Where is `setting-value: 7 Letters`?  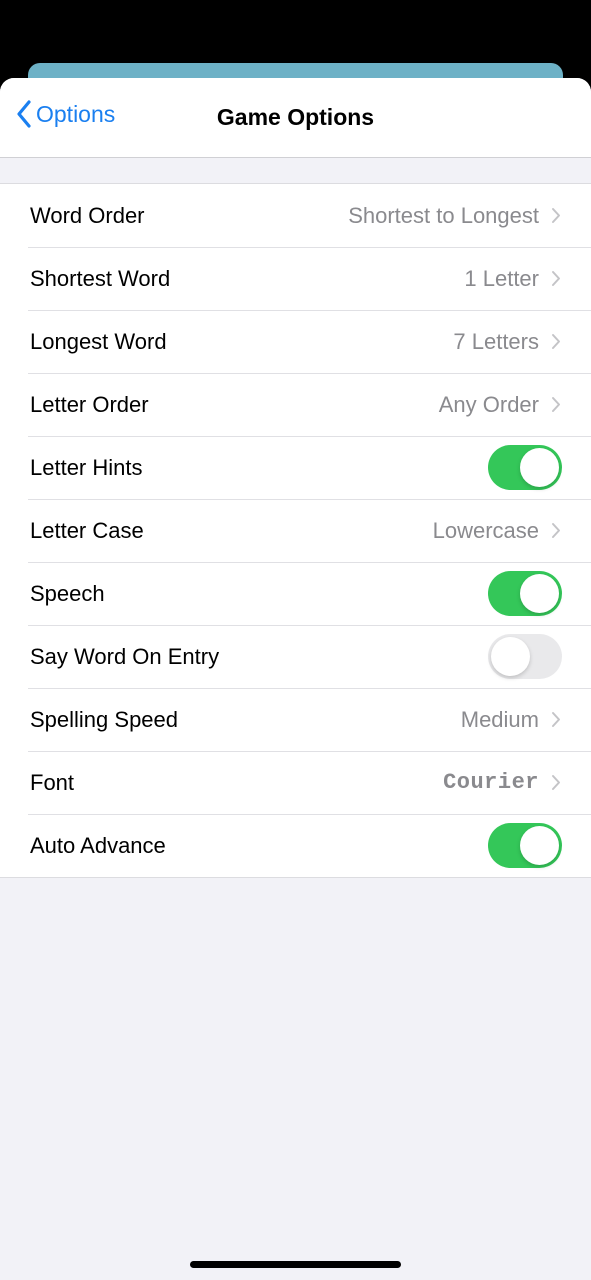
setting-value: 7 Letters is located at coordinates (496, 341).